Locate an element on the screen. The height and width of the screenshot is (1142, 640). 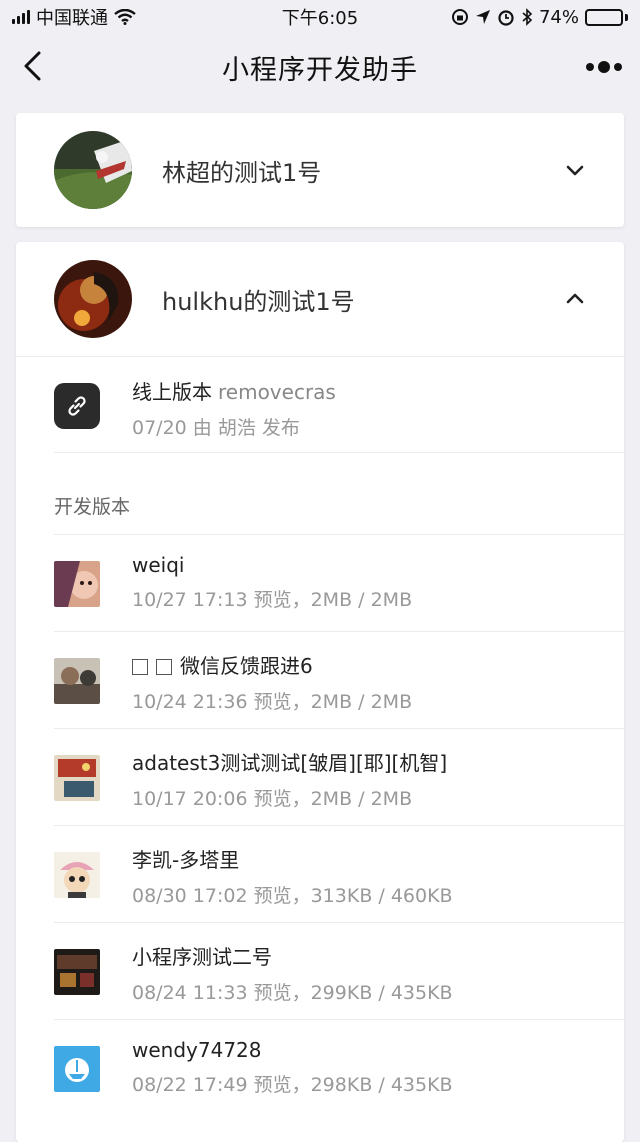
version-text: wendy74728 08/22 17:49 预览，298KB / 435KB is located at coordinates (292, 1067).